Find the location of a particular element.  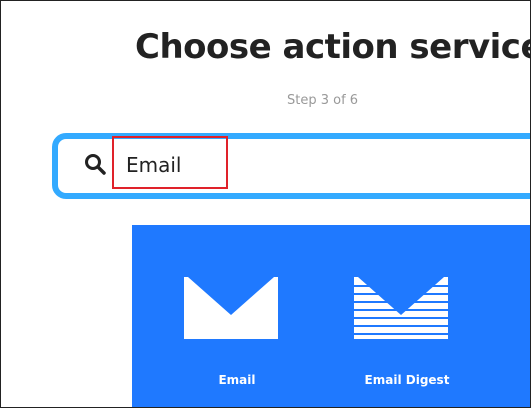

service-label-email: Email is located at coordinates (237, 380).